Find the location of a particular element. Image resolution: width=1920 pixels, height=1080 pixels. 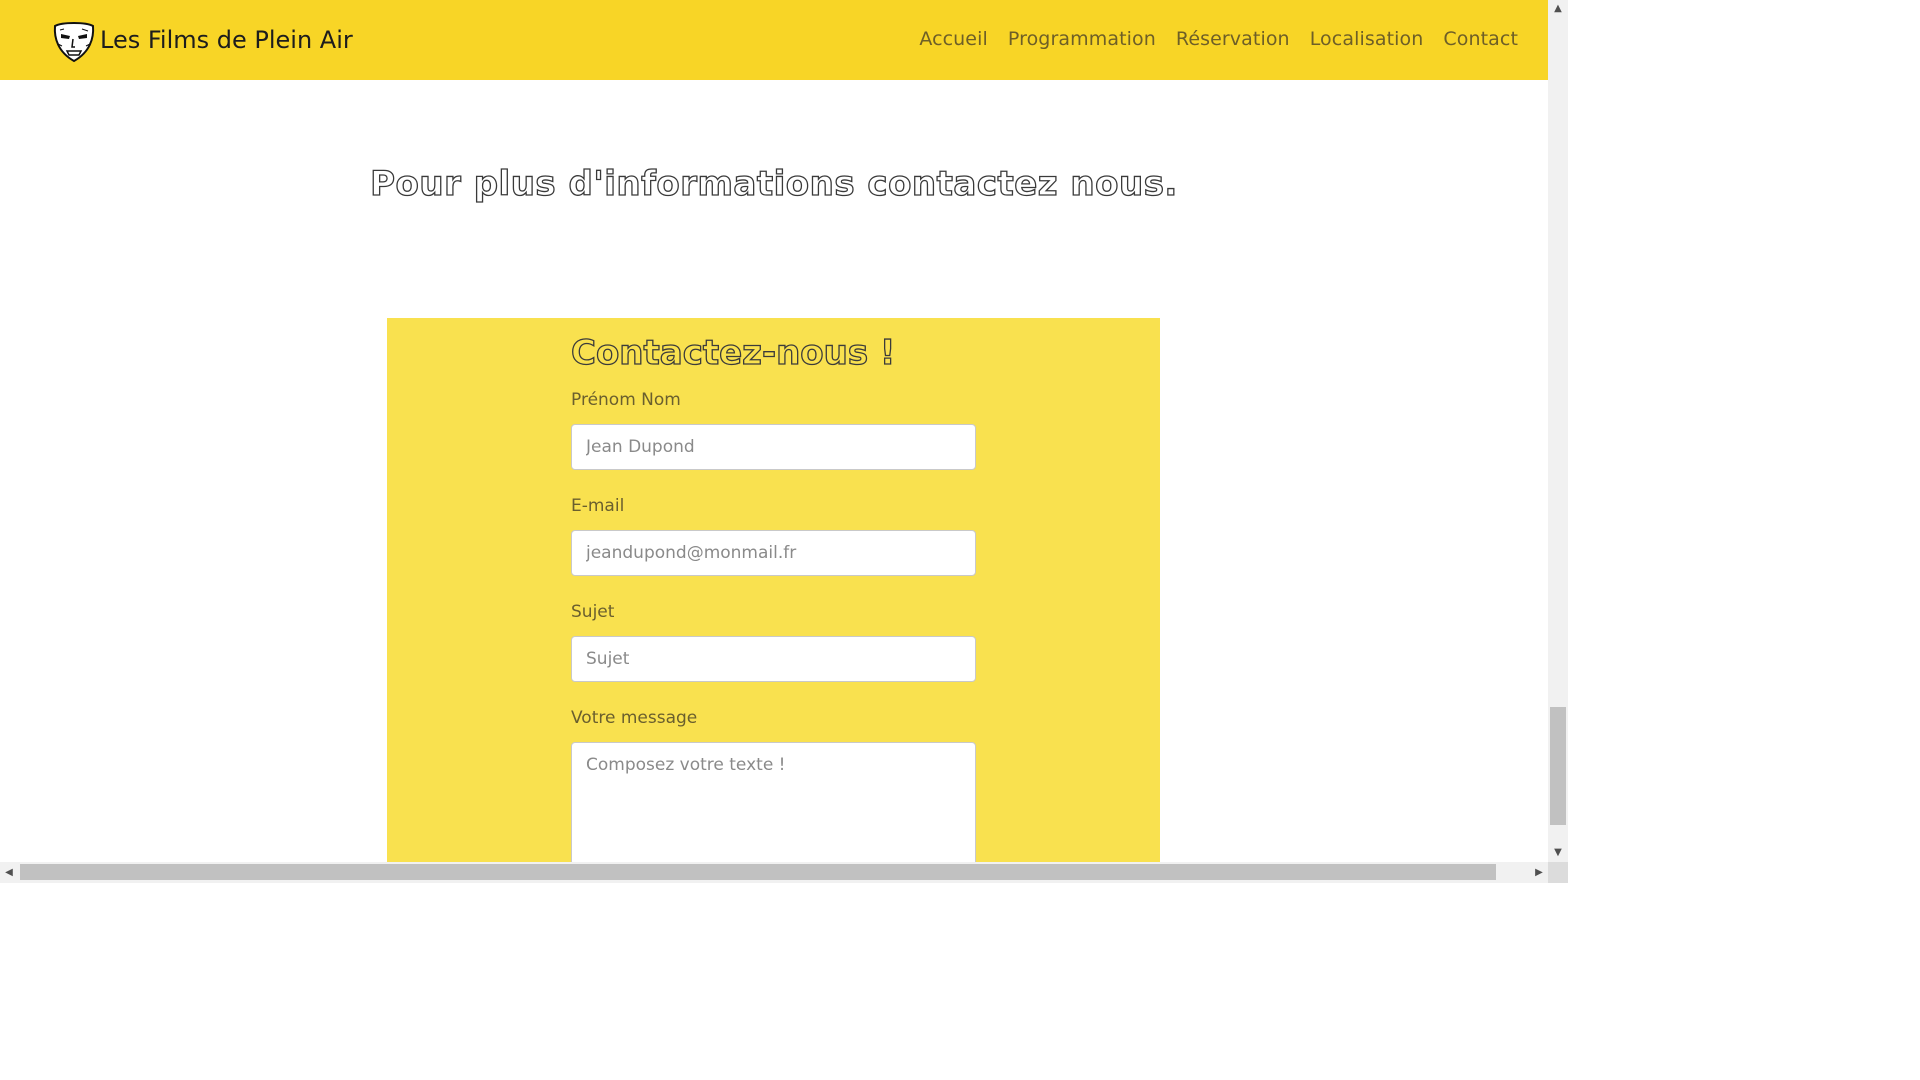

nav-link-localisation: Localisation is located at coordinates (1367, 39).